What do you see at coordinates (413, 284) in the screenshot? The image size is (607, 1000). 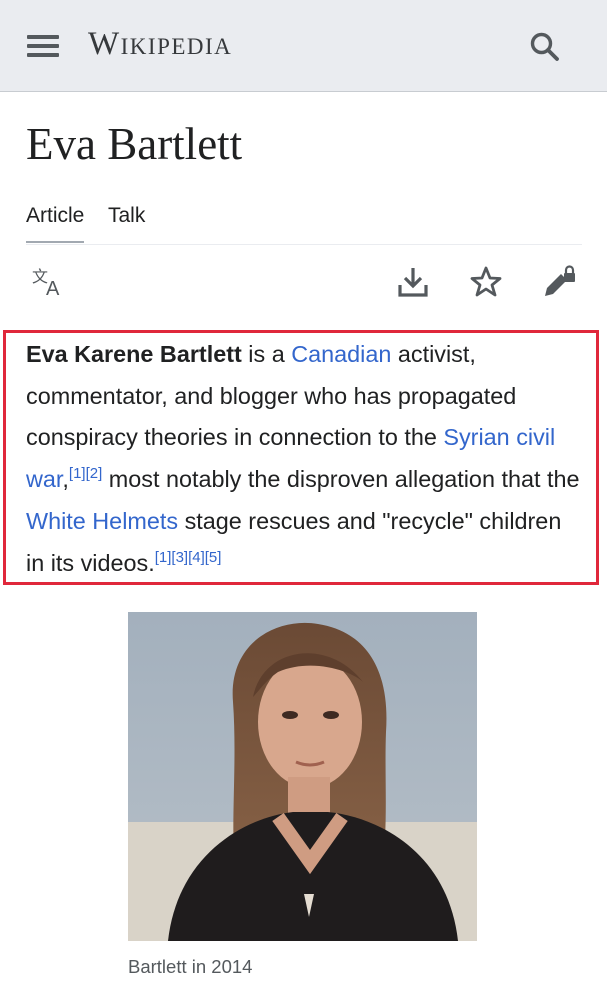 I see `download-icon` at bounding box center [413, 284].